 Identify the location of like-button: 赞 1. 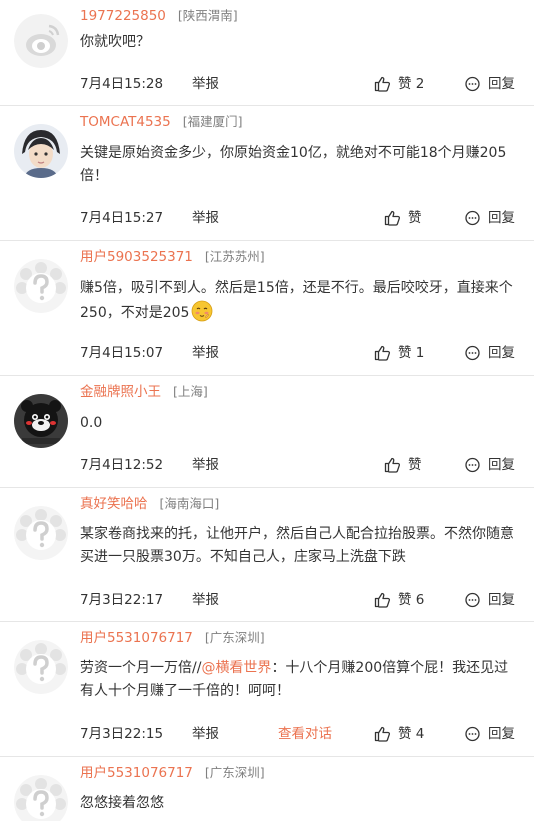
(400, 353).